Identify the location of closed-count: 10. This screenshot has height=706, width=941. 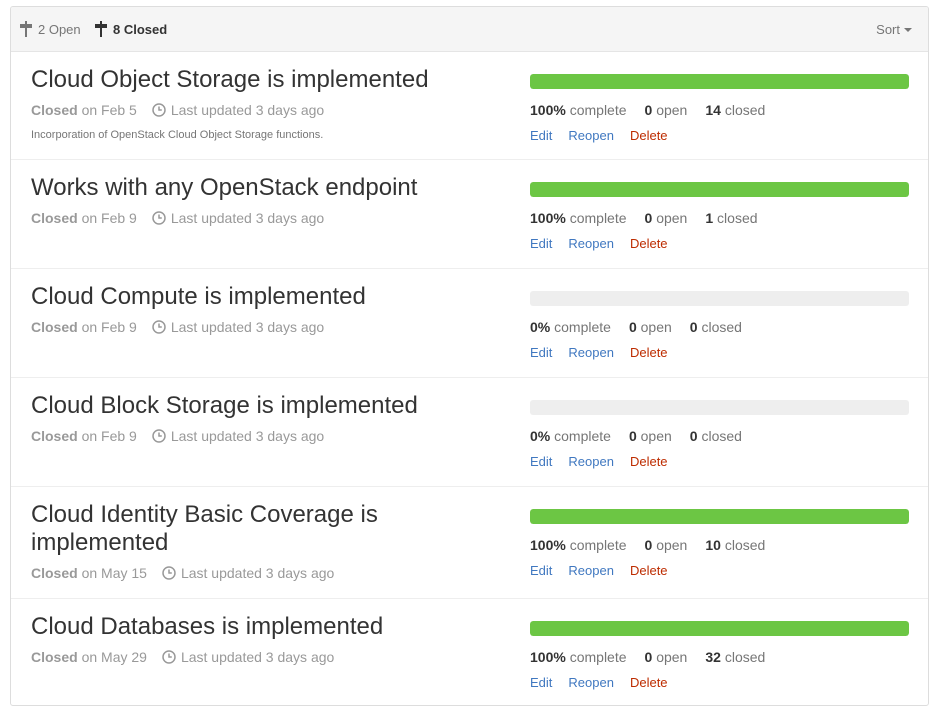
(713, 545).